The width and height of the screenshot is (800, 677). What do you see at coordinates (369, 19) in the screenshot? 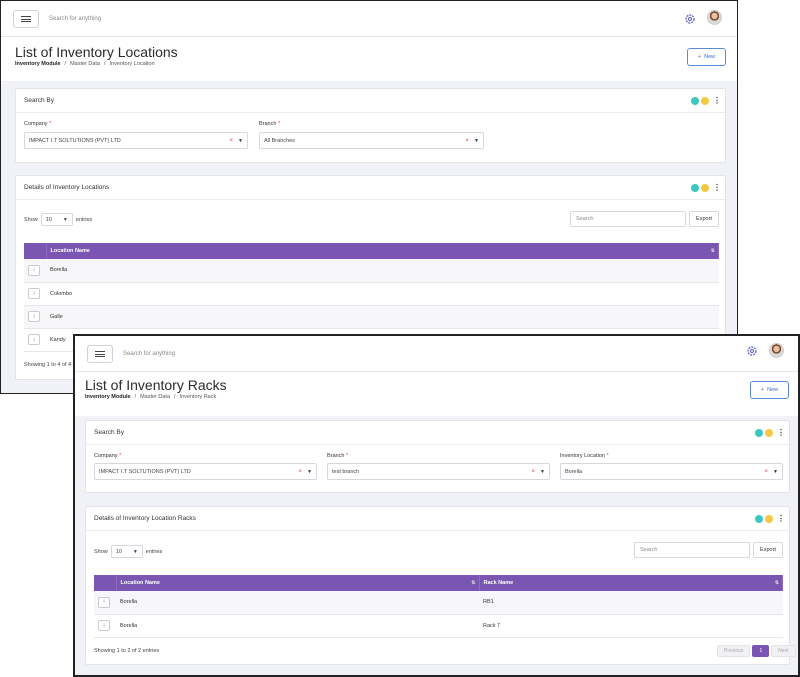
I see `top-bar: Search for anything` at bounding box center [369, 19].